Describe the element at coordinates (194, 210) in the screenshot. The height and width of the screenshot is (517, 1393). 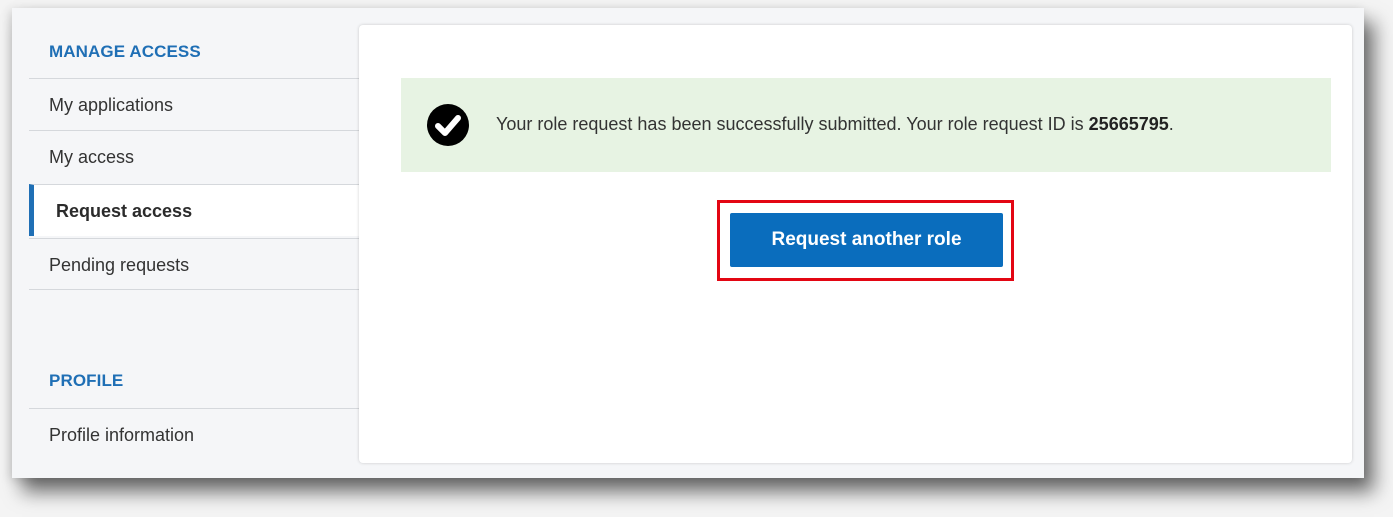
I see `sidebar-item-request-access: Request access` at that location.